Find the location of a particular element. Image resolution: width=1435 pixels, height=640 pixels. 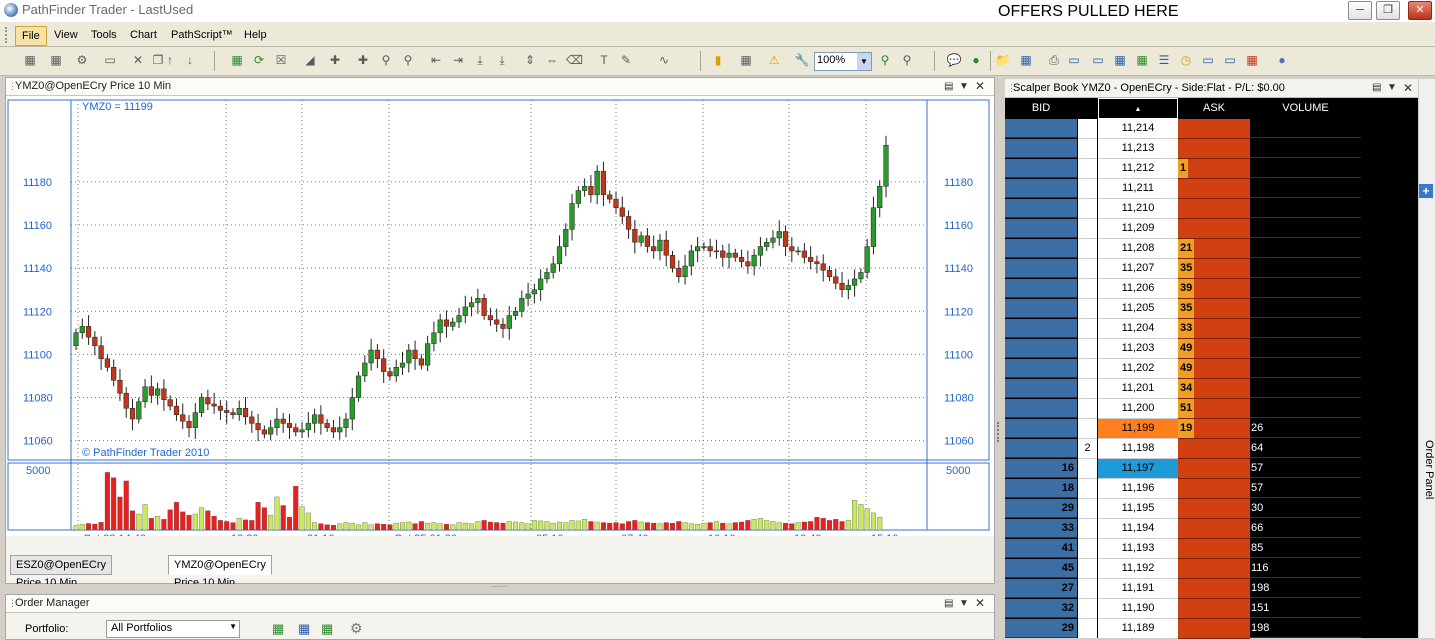

connect-icon: ● is located at coordinates (976, 60).